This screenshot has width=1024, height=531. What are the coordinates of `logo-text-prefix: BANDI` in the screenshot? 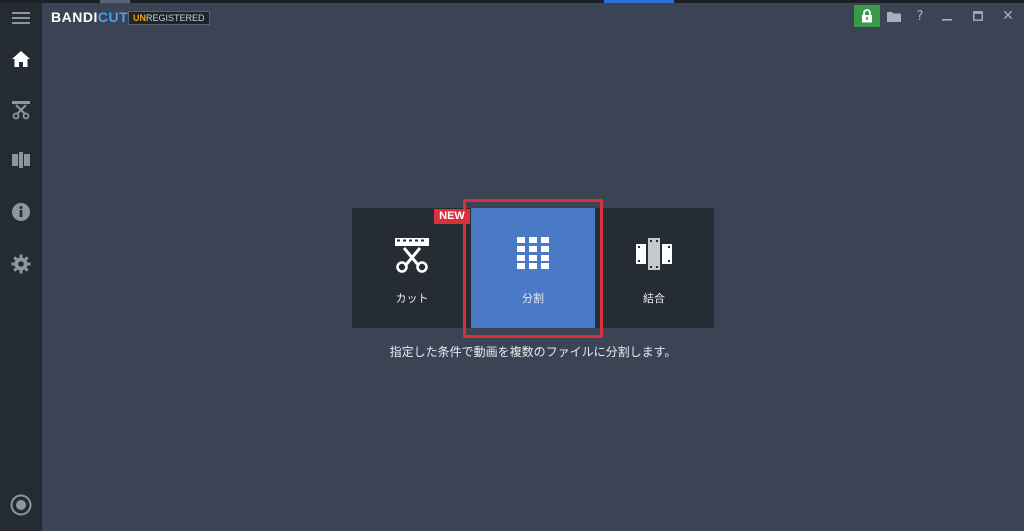 It's located at (74, 17).